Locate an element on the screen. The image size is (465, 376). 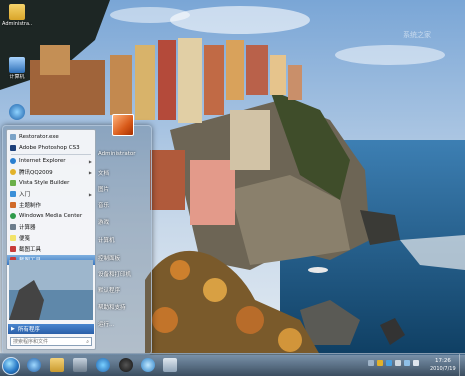
default-programs-link: 默认程序 is located at coordinates (109, 290).